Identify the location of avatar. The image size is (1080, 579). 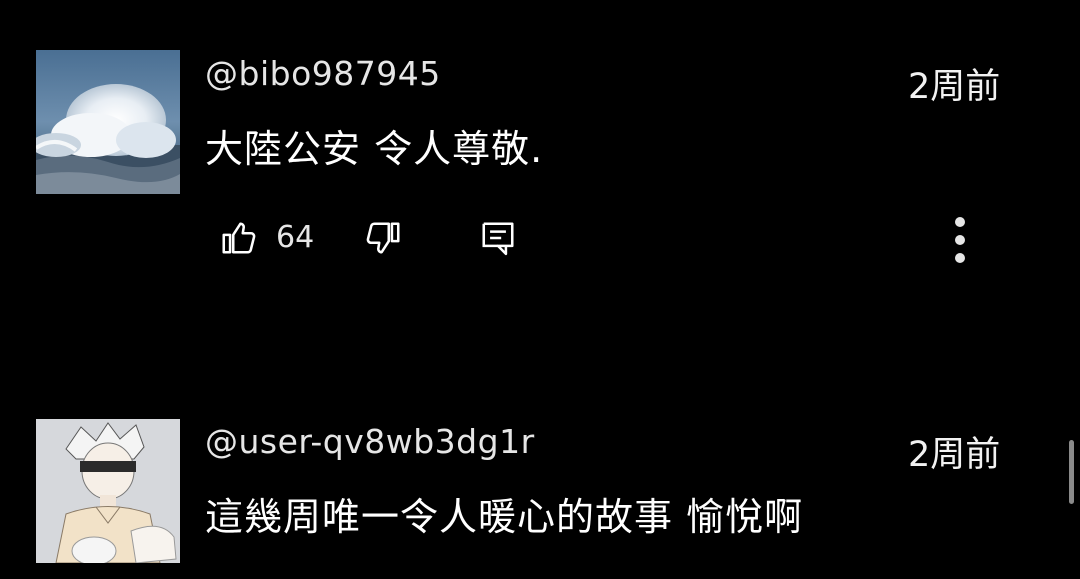
(108, 491).